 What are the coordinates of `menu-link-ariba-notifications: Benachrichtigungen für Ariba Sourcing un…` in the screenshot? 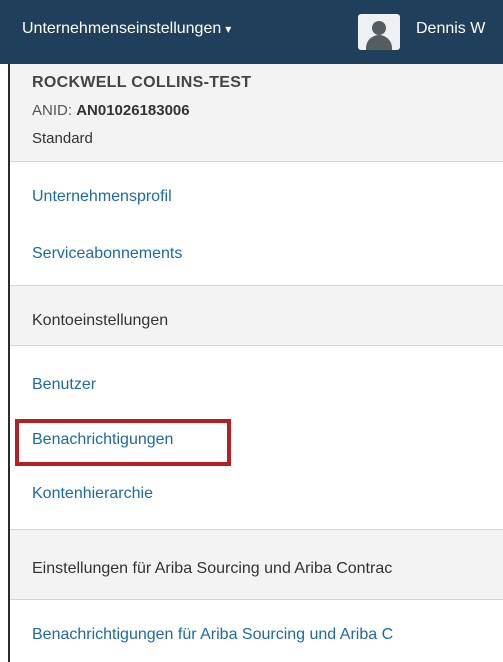 It's located at (212, 635).